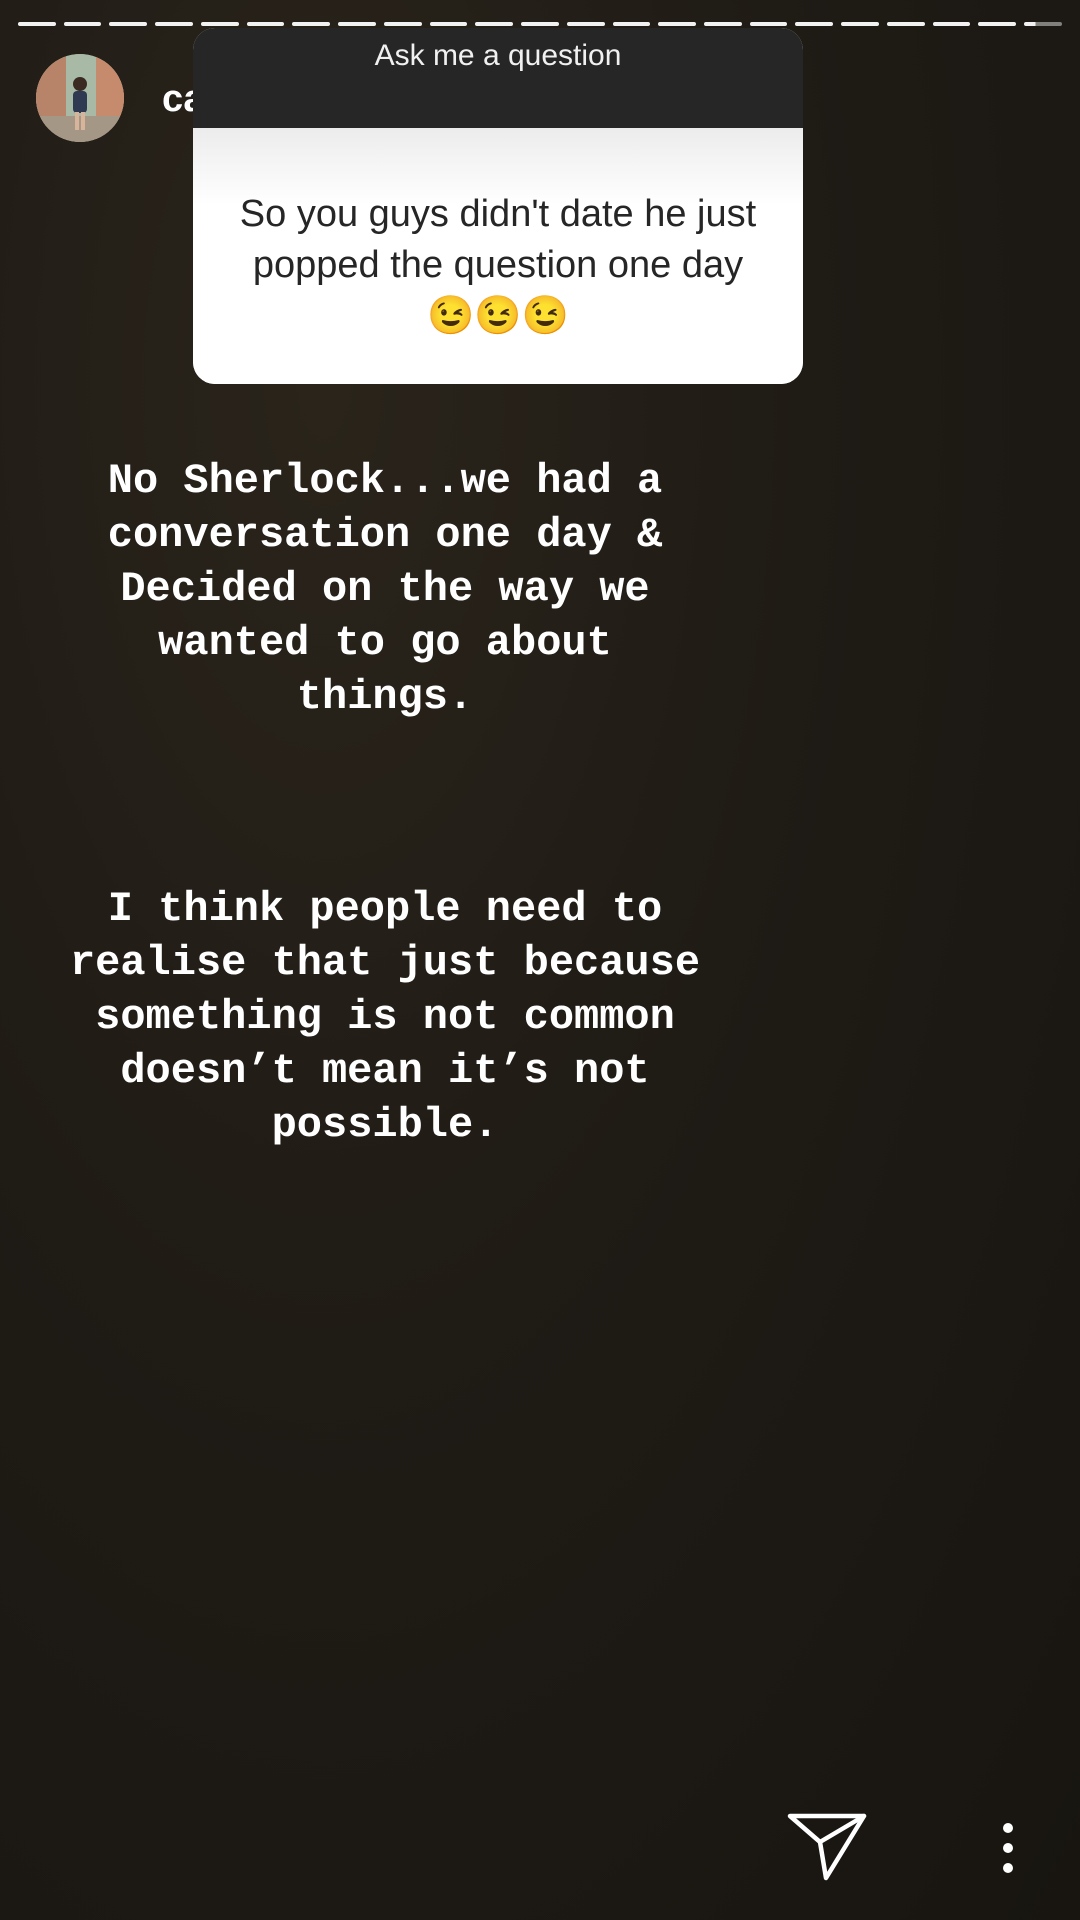 The height and width of the screenshot is (1920, 1080). What do you see at coordinates (827, 1846) in the screenshot?
I see `paper-plane-icon` at bounding box center [827, 1846].